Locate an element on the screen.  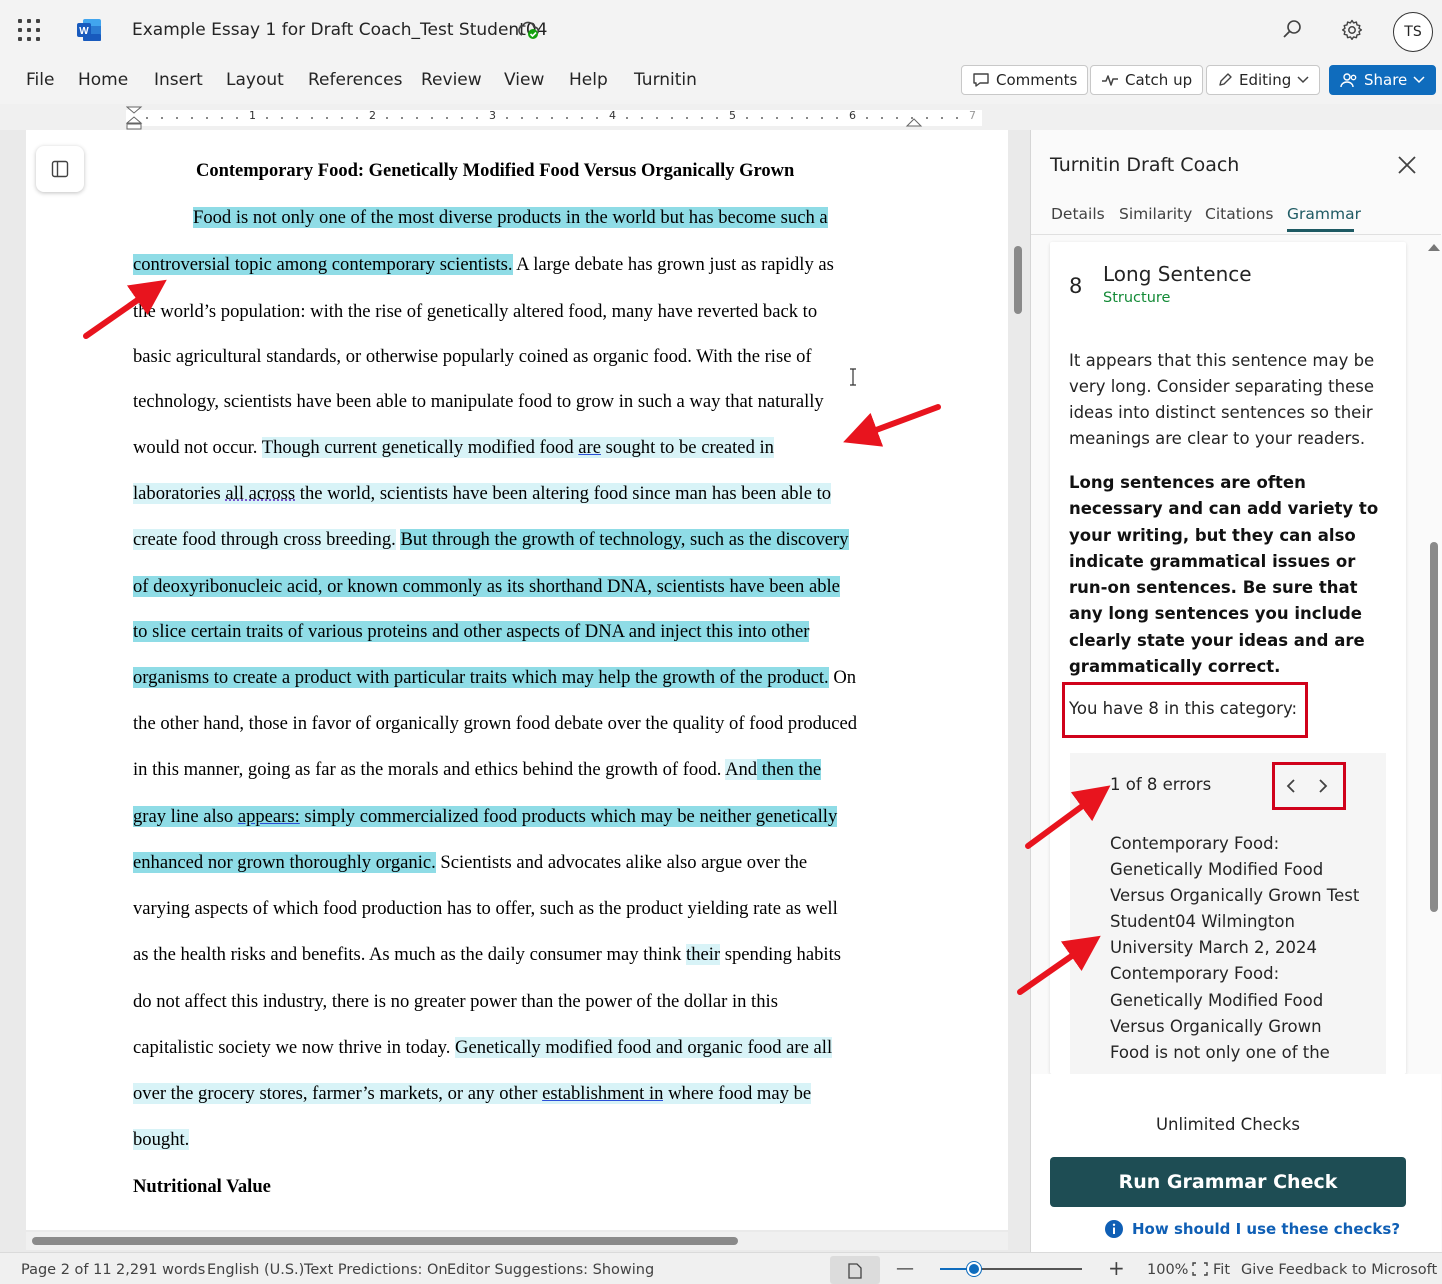
svg-text: W is located at coordinates (84, 31).